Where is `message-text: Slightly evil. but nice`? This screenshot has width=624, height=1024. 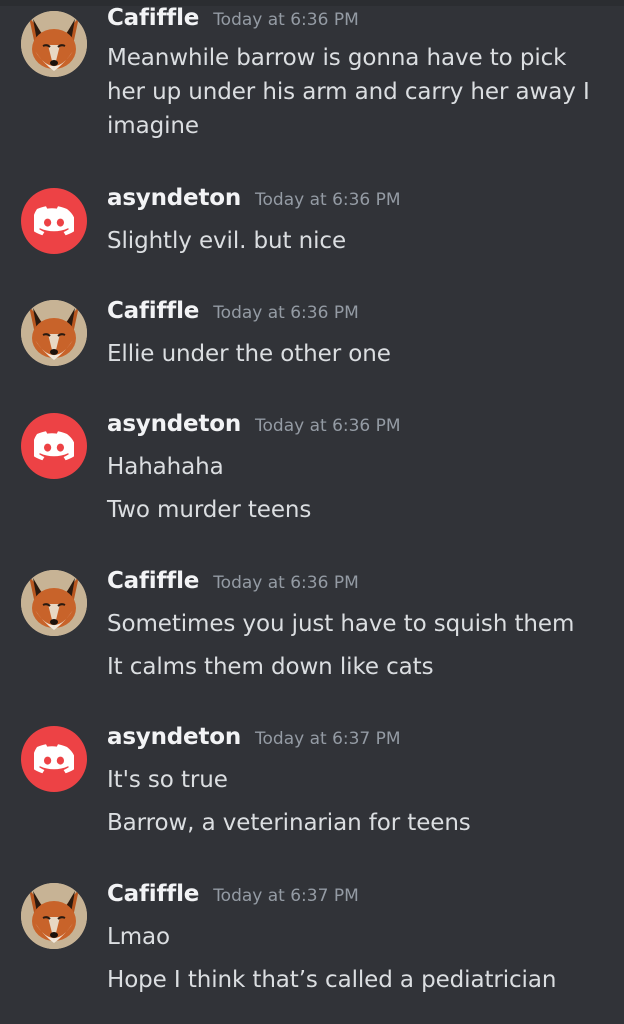
message-text: Slightly evil. but nice is located at coordinates (227, 241).